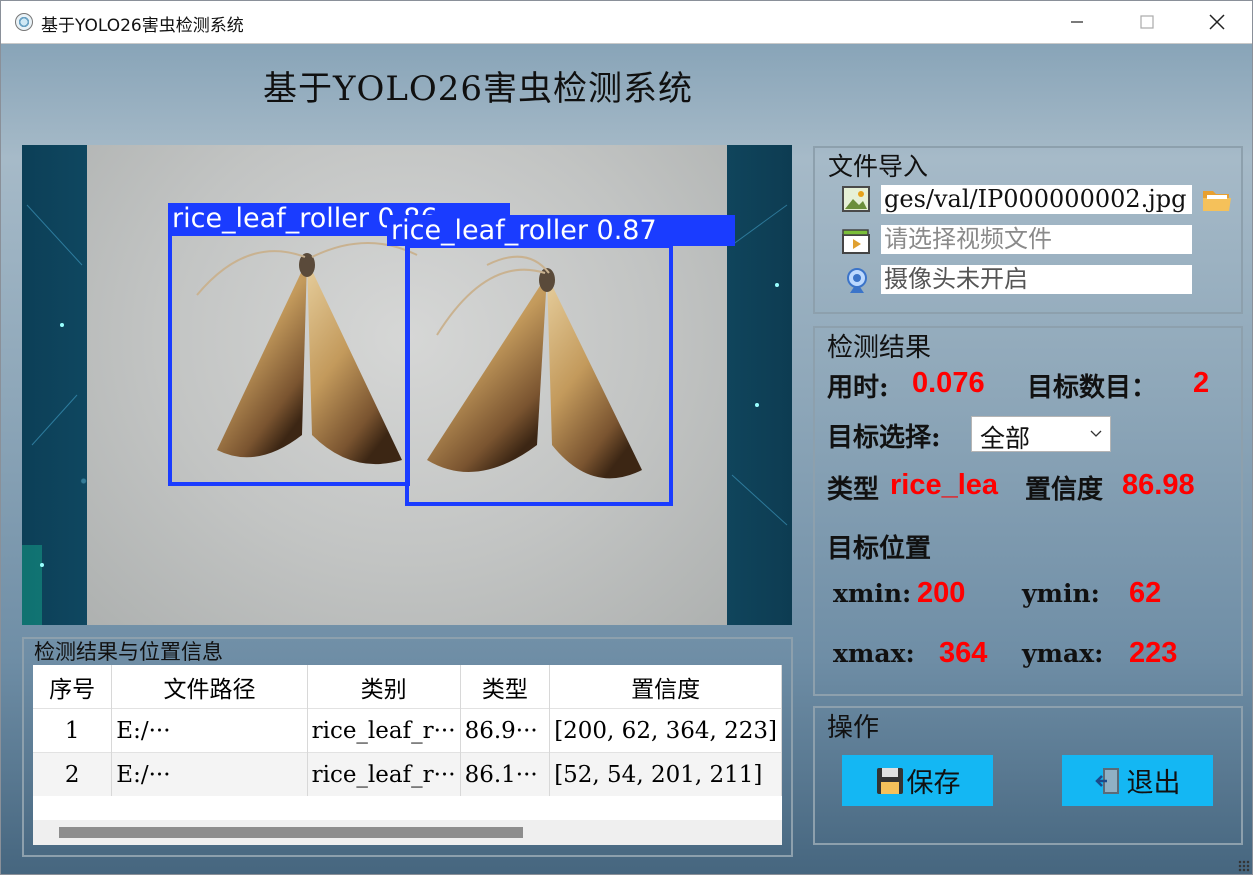  Describe the element at coordinates (879, 348) in the screenshot. I see `detection-results-title: 检测结果` at that location.